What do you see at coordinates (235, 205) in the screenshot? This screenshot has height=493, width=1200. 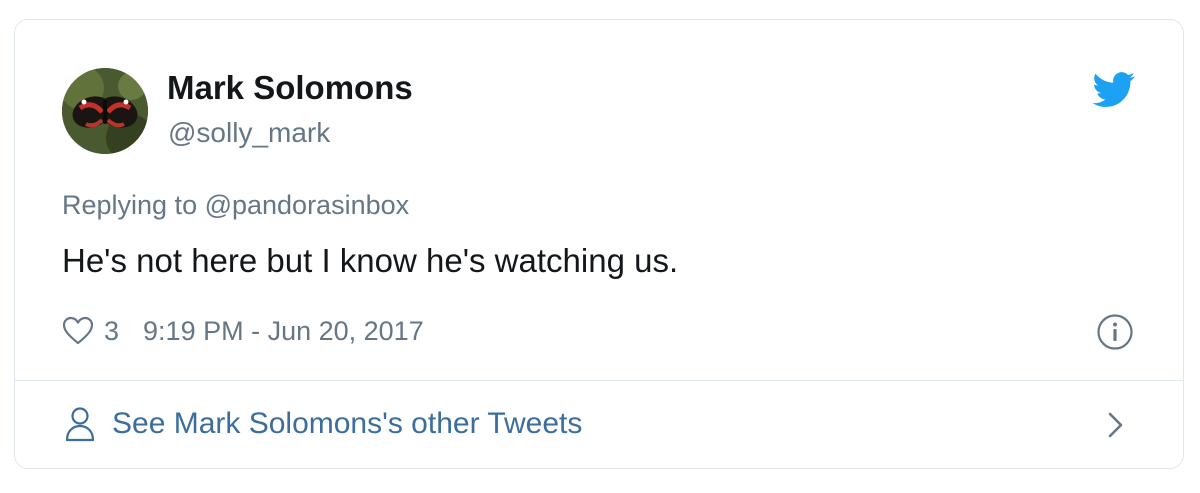 I see `replying-to: Replying to @pandorasinbox` at bounding box center [235, 205].